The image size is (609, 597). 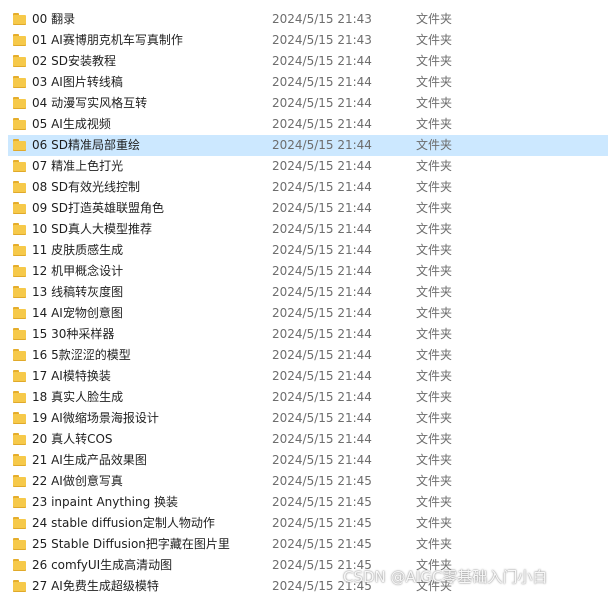 What do you see at coordinates (304, 82) in the screenshot?
I see `file-row: 03 AI图片转线稿 2024/5/15 21:44 文件夹` at bounding box center [304, 82].